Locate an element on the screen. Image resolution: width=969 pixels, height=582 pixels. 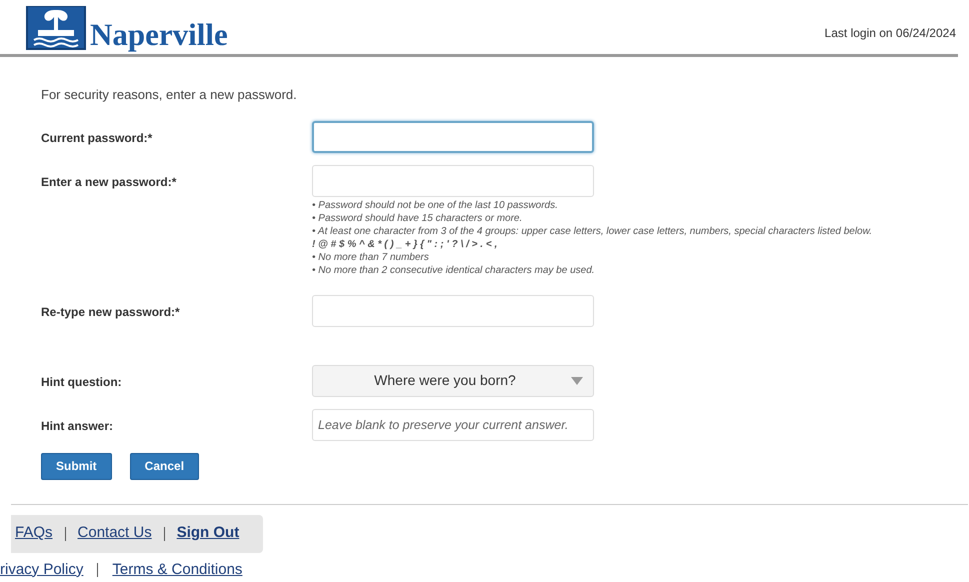
password-rule: • Password should not be one of the last 10 passwords. is located at coordinates (435, 205).